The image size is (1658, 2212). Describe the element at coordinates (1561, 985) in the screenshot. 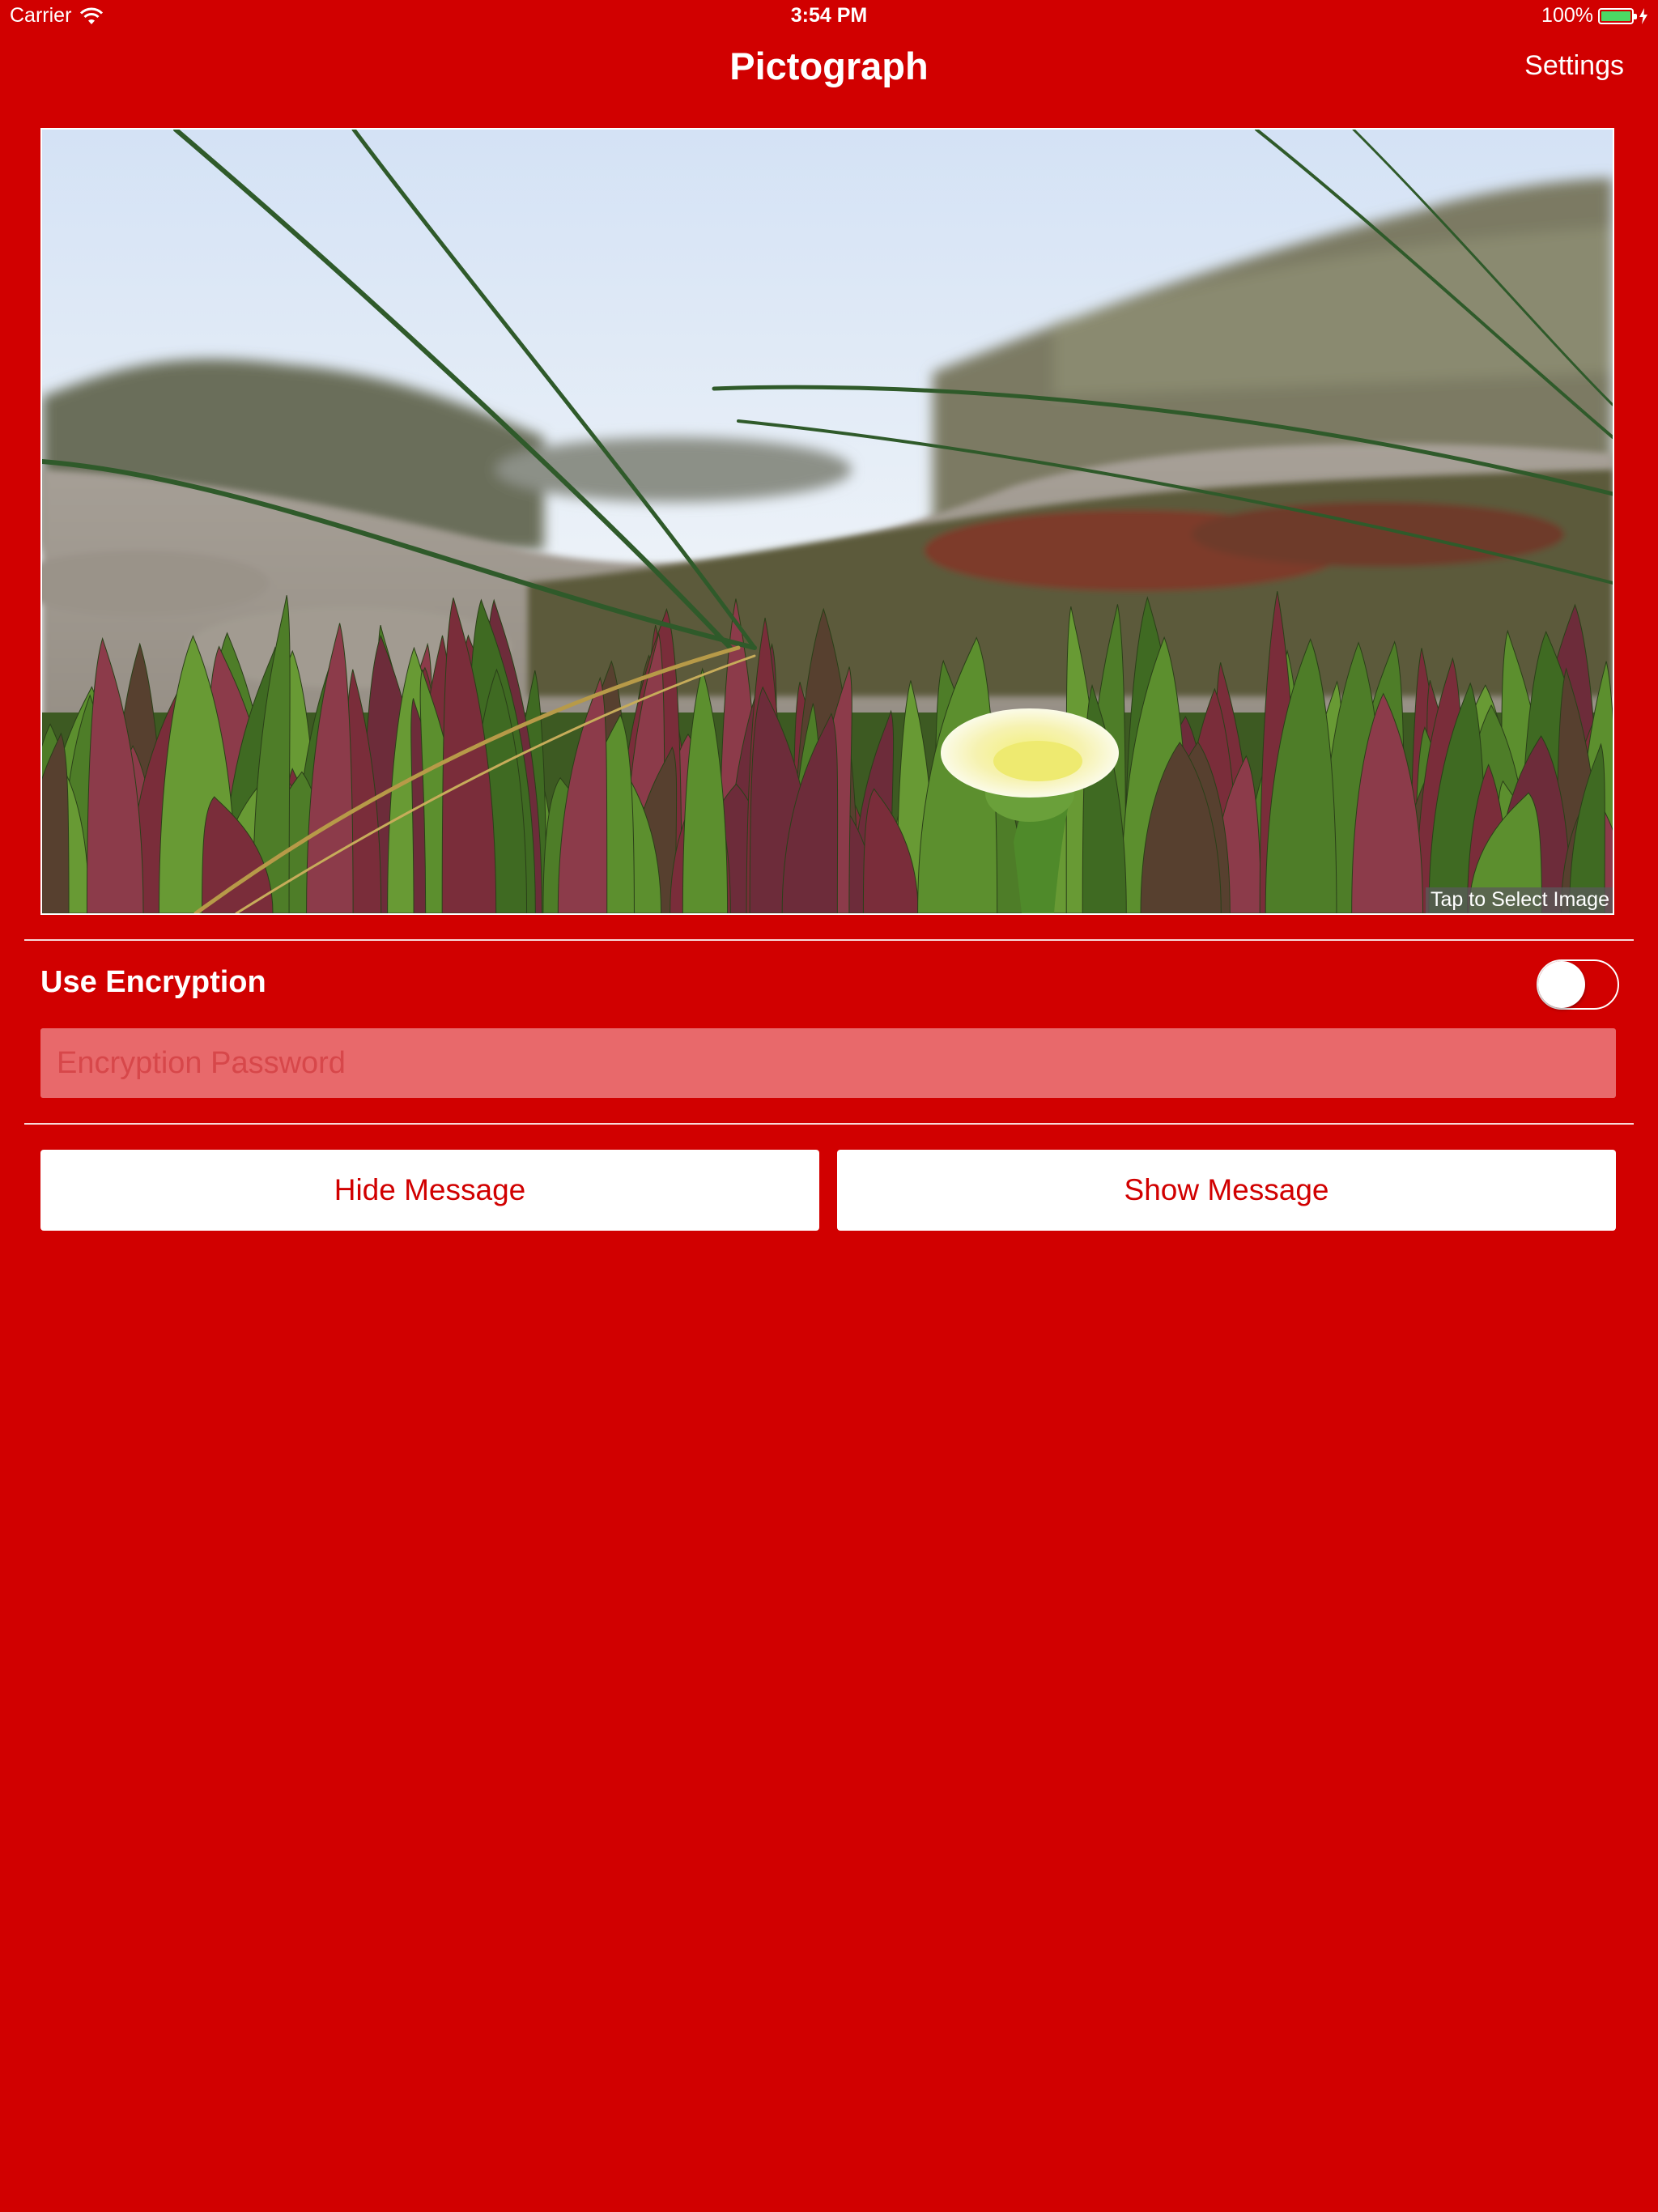

I see `toggle-knob` at that location.